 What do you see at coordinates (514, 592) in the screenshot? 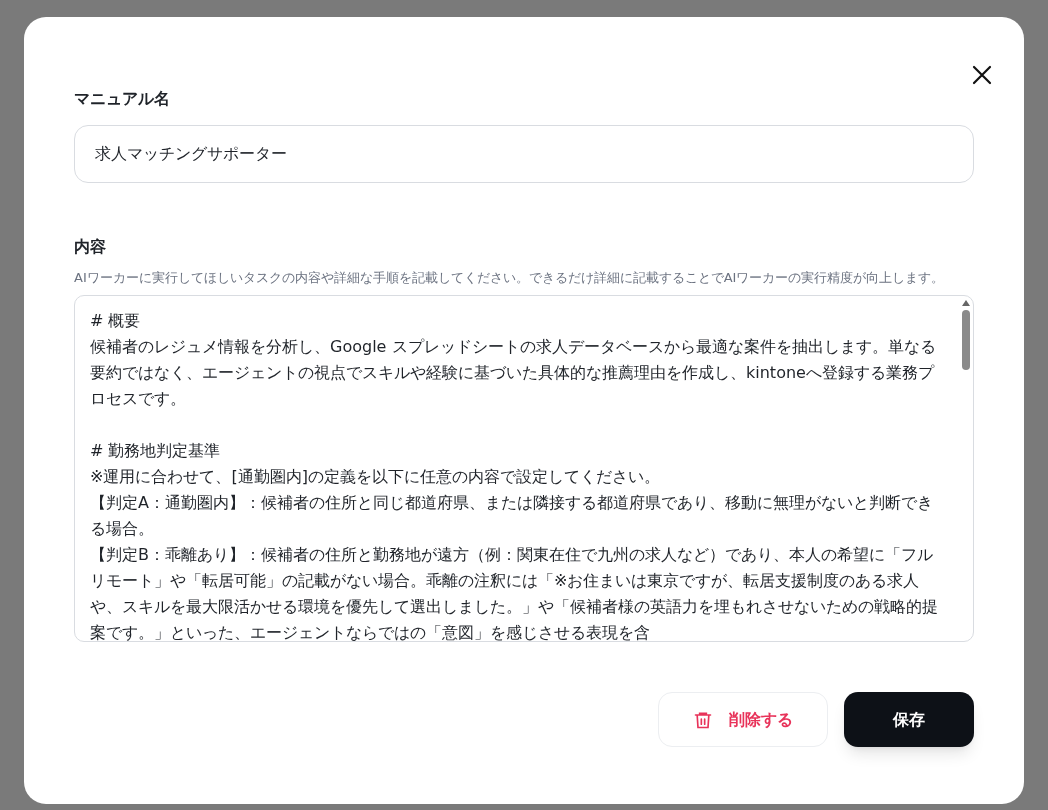
I see `paragraph: 【判定B：乖離あり】：候補者の住所と勤務地が遠方（例：関東在住で九州の求人など）であり、本人の希望に「フルリモート」や「転居可能」の記載がない場合。乖離の注釈には「※お住まいは東京ですが、転居支援制度のある求人や、スキルを最大限活かせる環境を優先して選出しました。」や「候補者様の英語力を埋もれさせないための戦略的提案です。」といった、エージェントならではの「意図」を感じさせる表現を含` at bounding box center [514, 592].